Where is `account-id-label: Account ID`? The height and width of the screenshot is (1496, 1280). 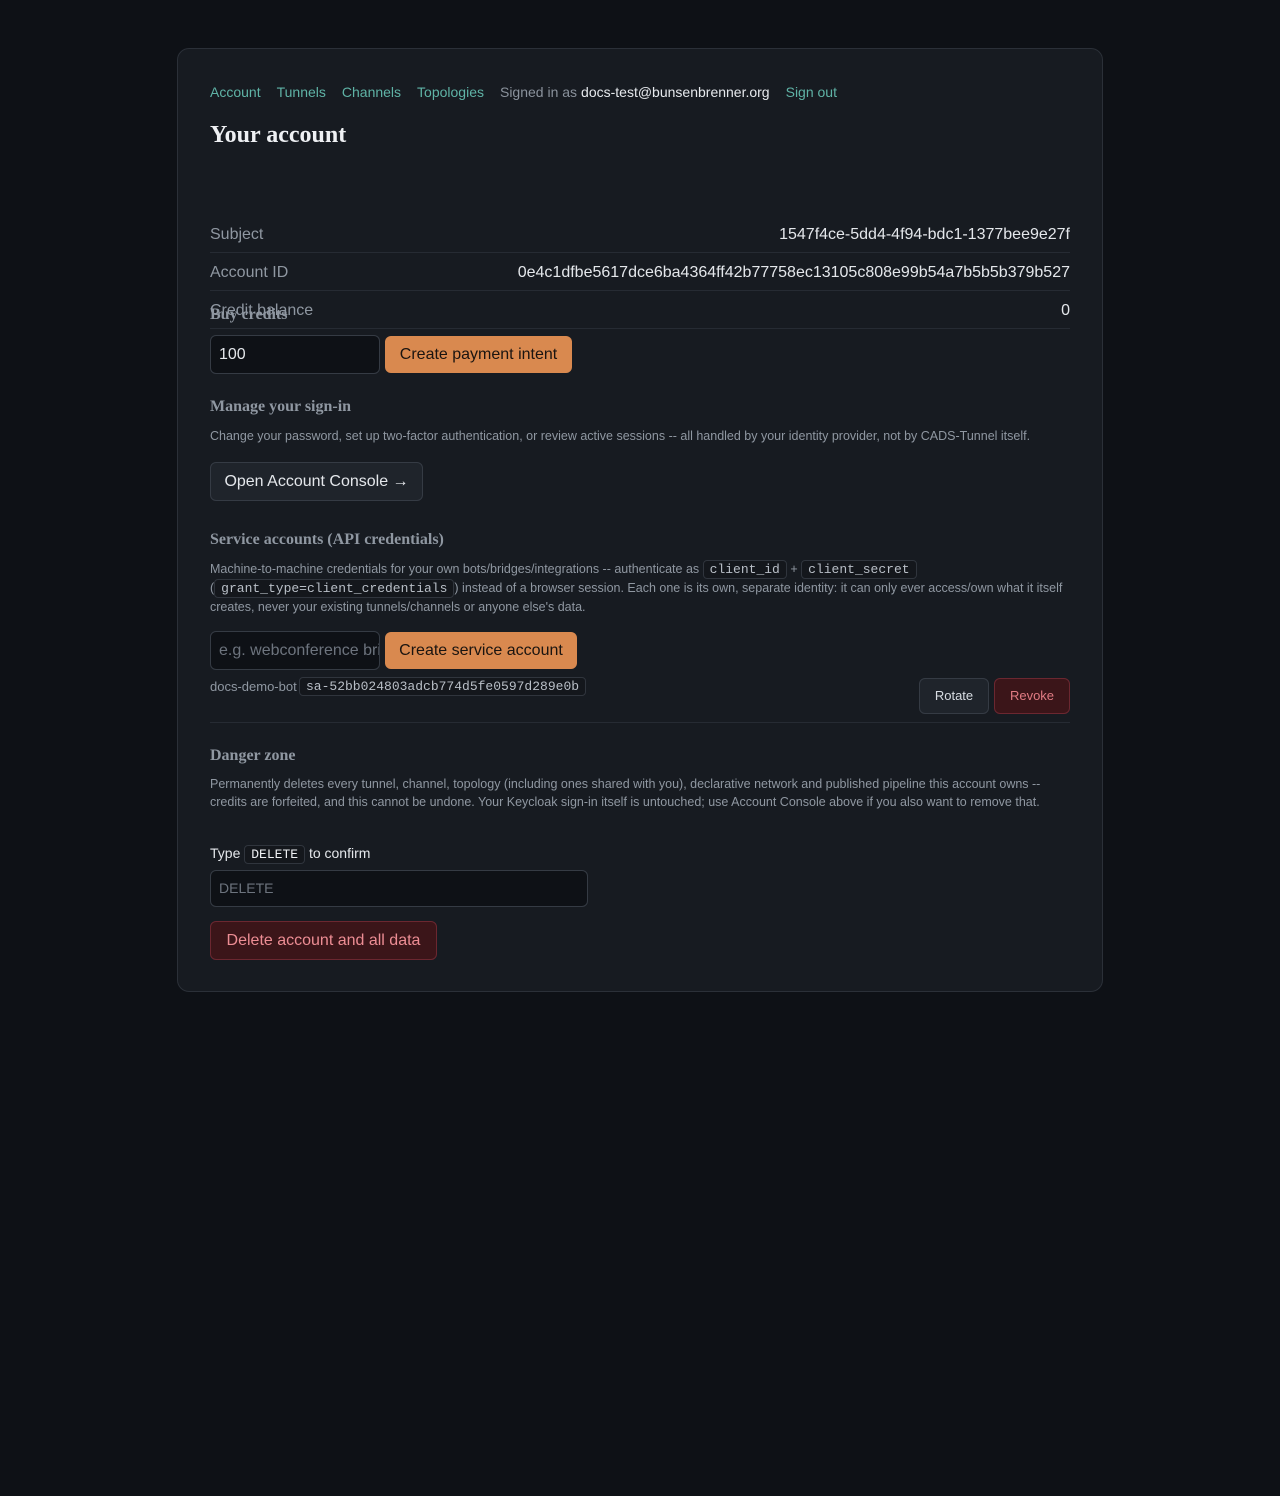
account-id-label: Account ID is located at coordinates (249, 272).